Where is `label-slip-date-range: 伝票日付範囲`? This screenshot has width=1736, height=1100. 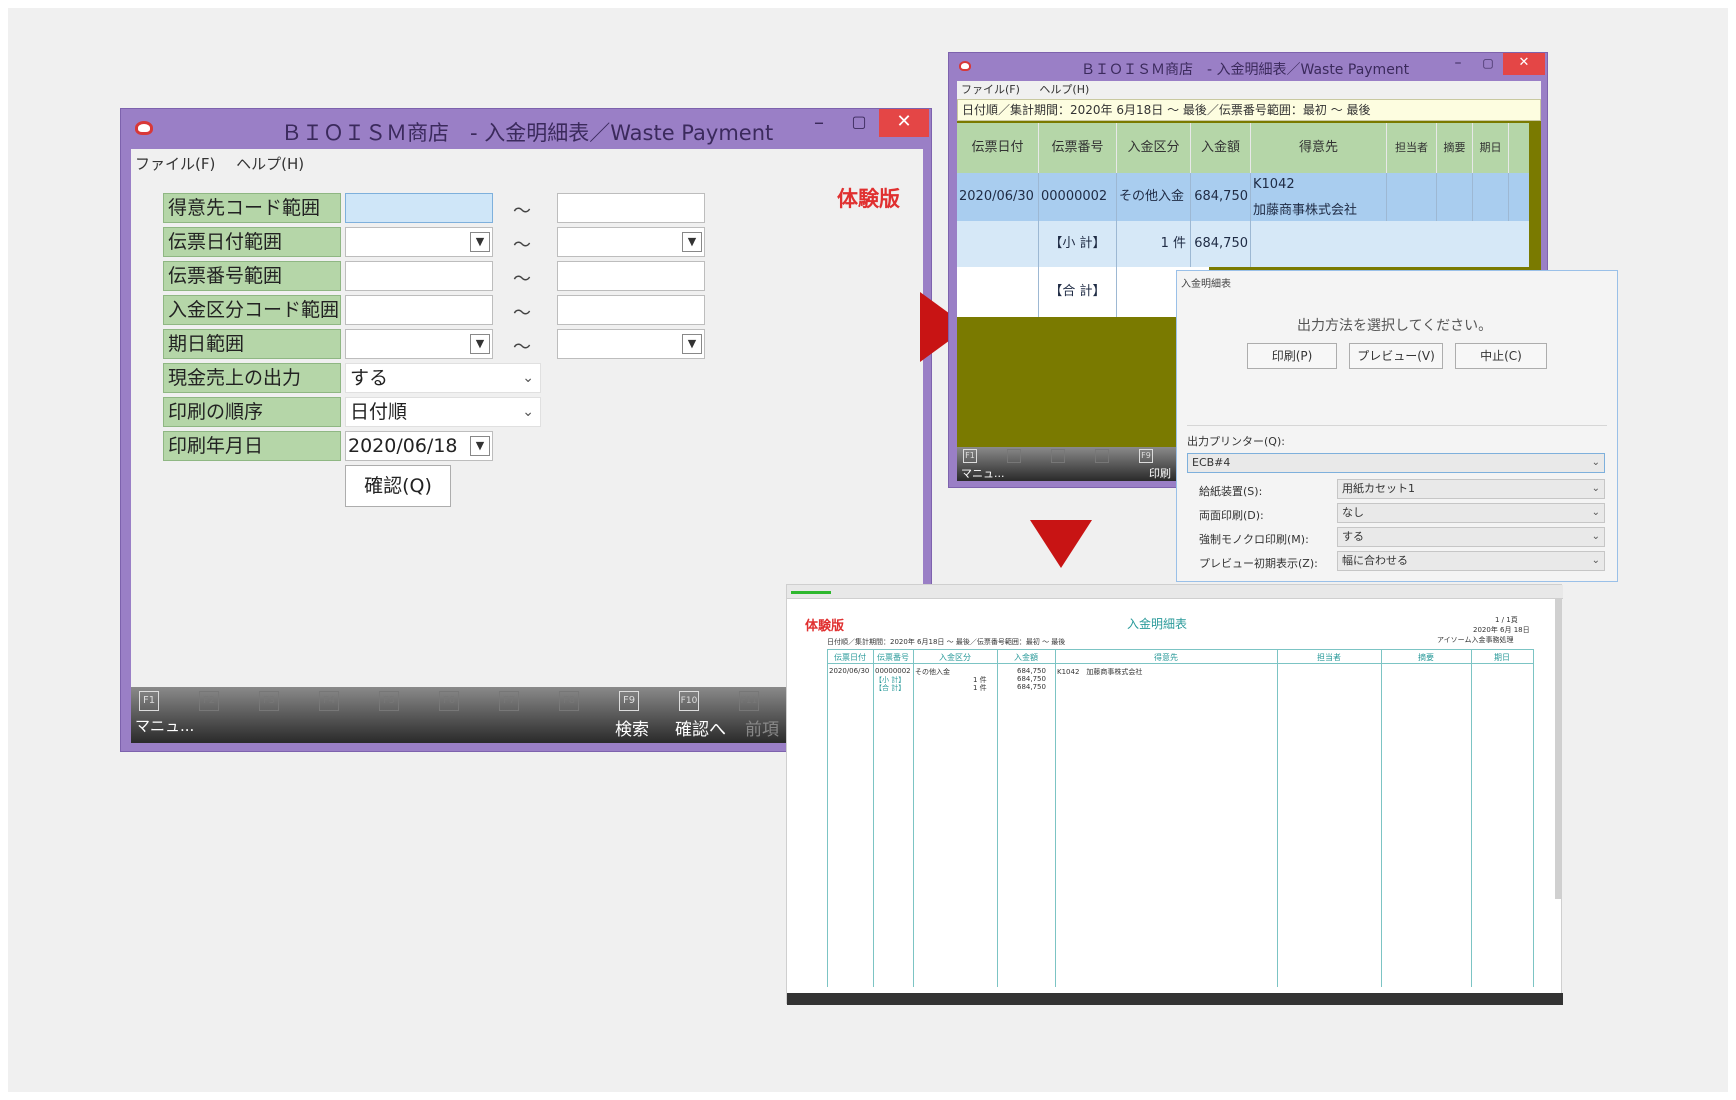
label-slip-date-range: 伝票日付範囲 is located at coordinates (252, 242).